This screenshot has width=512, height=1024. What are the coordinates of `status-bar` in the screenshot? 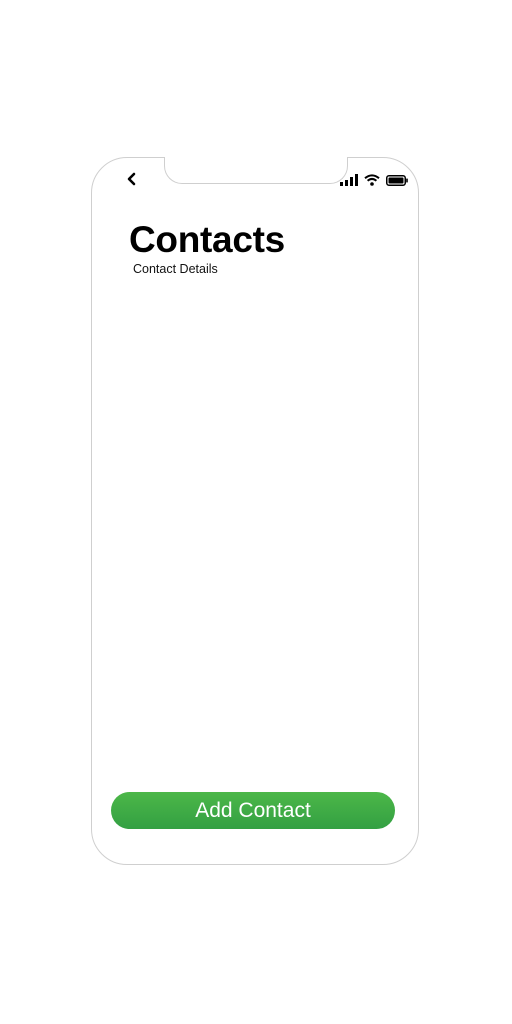 It's located at (374, 182).